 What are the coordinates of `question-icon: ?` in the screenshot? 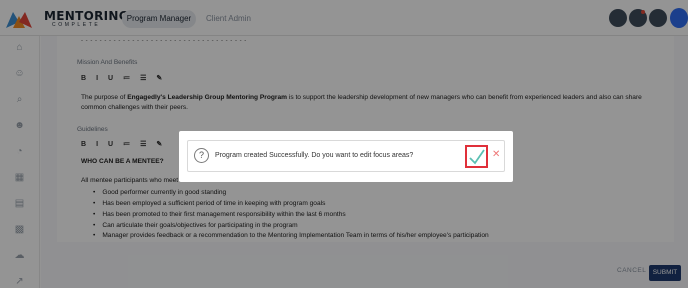 It's located at (201, 155).